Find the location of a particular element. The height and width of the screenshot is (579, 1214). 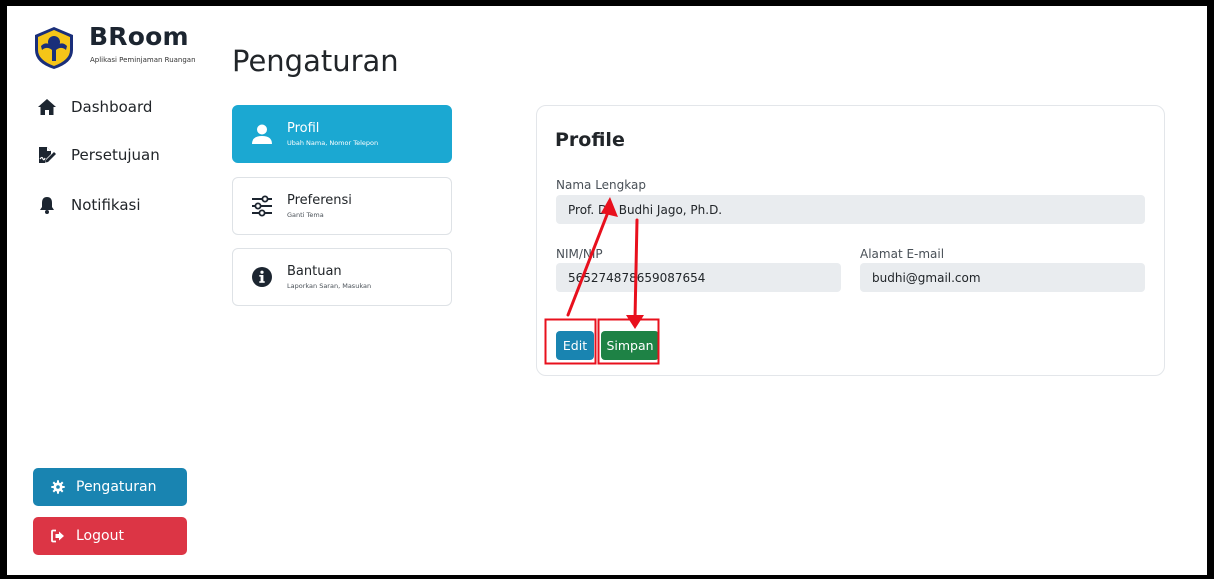

save-button: Simpan is located at coordinates (630, 345).